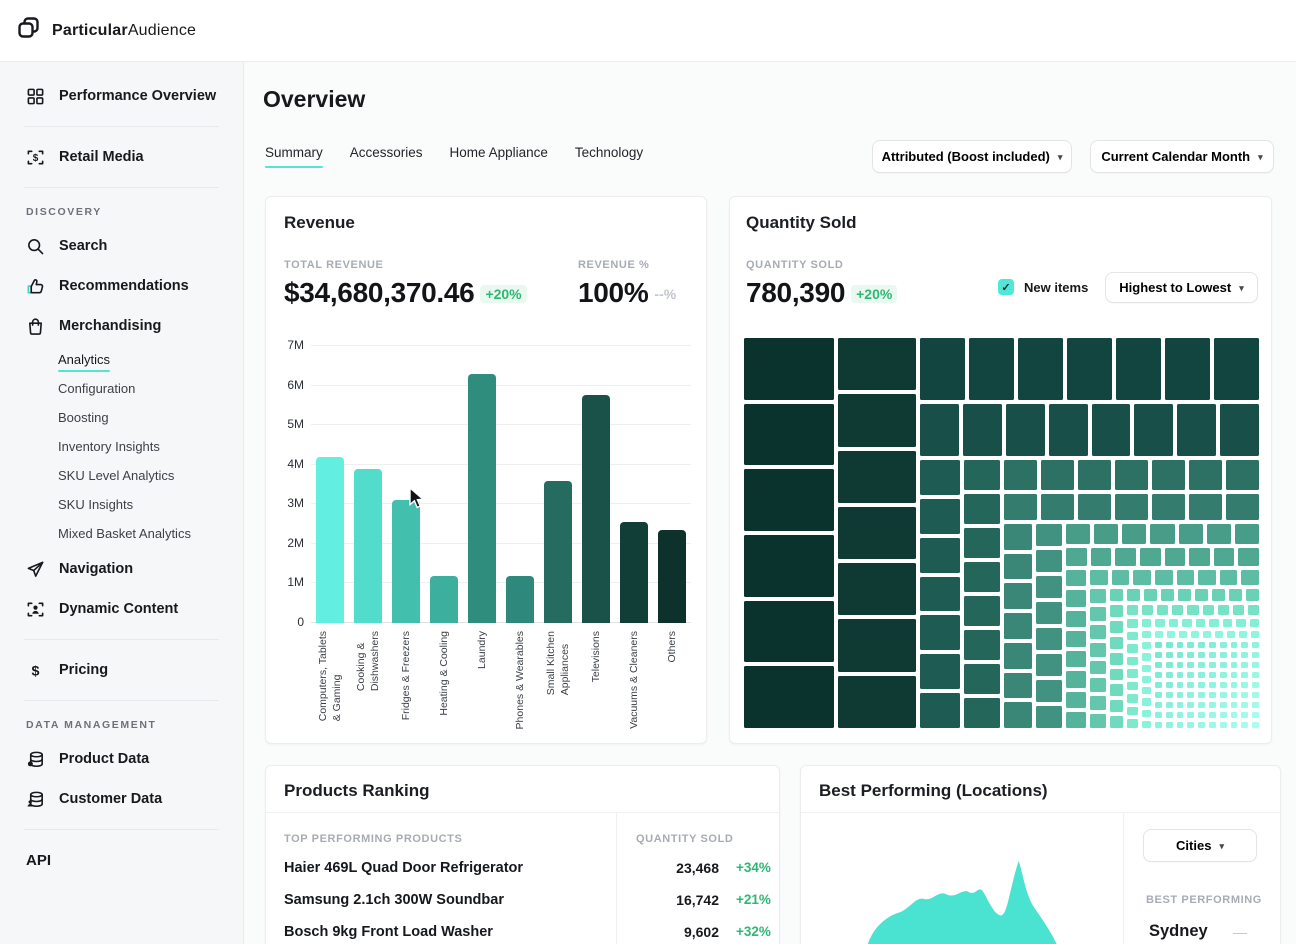 This screenshot has height=944, width=1296. I want to click on attribution-dropdown: Attributed (Boost included) ▾, so click(972, 156).